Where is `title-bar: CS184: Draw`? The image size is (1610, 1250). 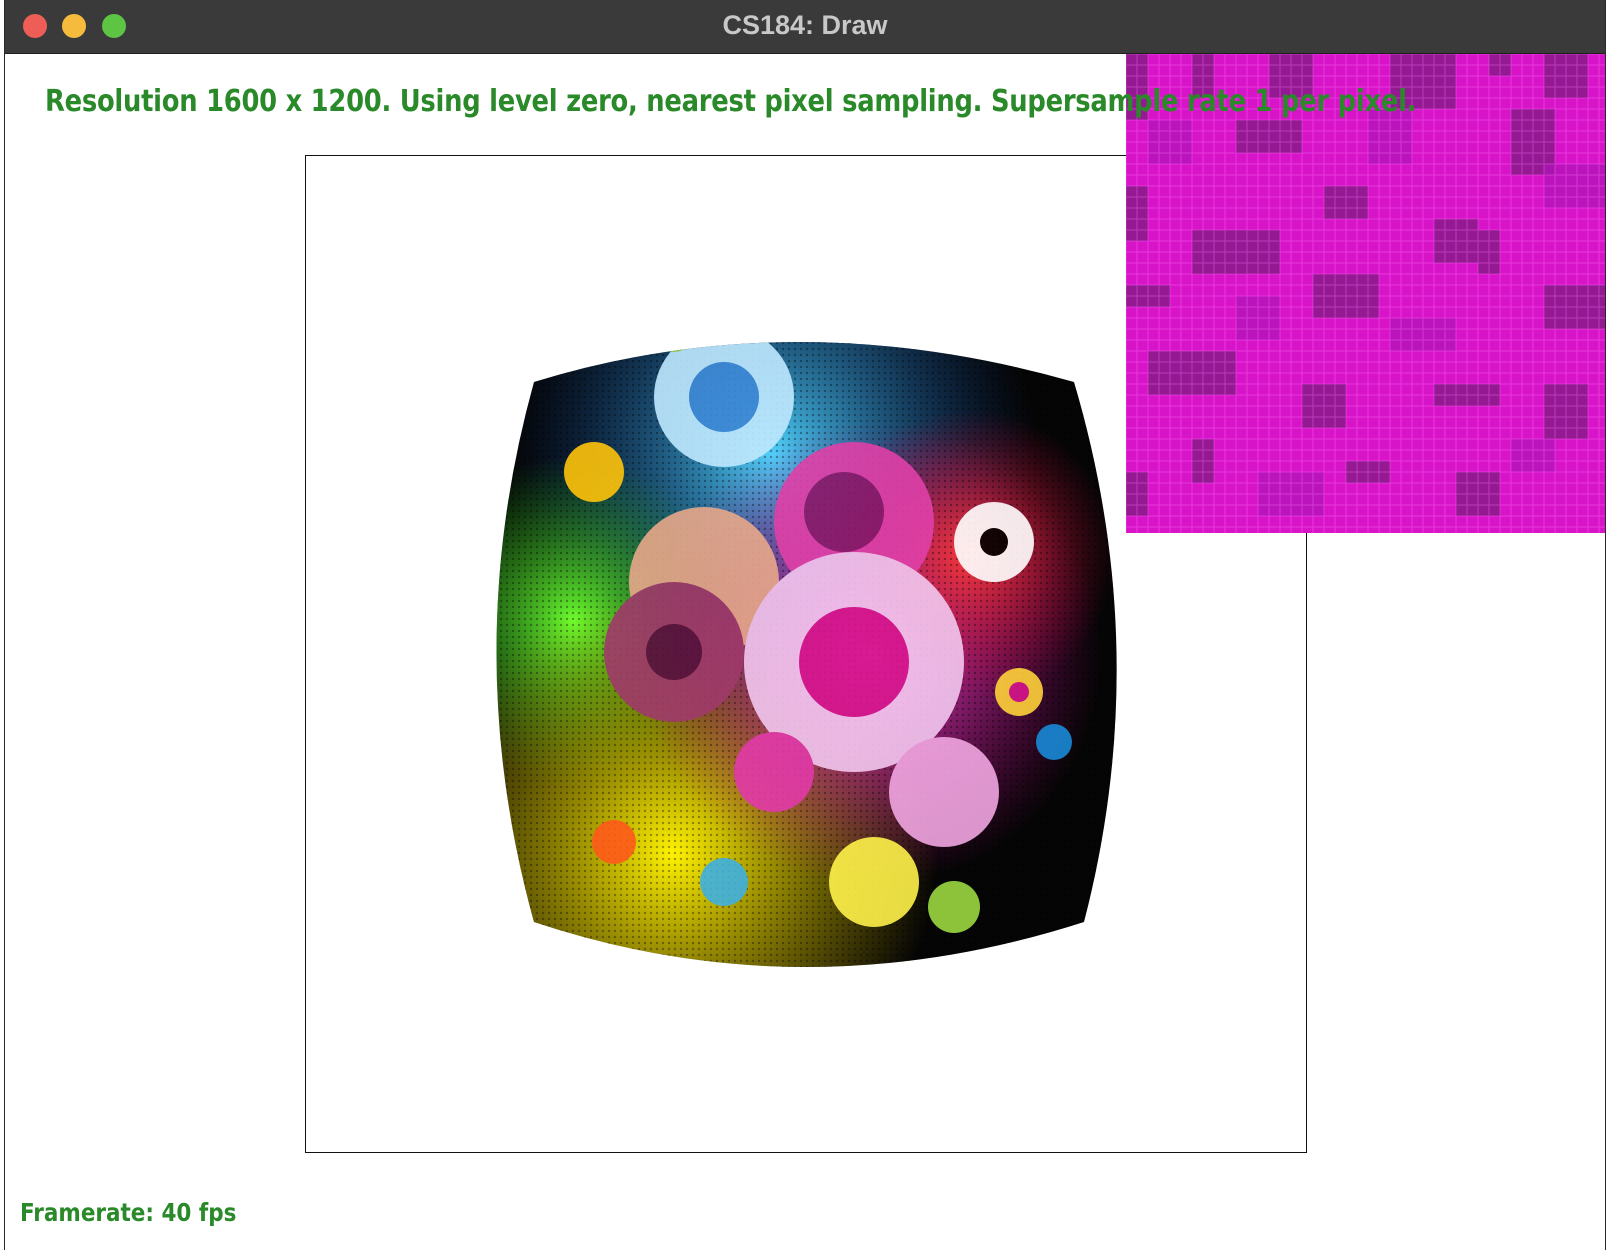 title-bar: CS184: Draw is located at coordinates (805, 27).